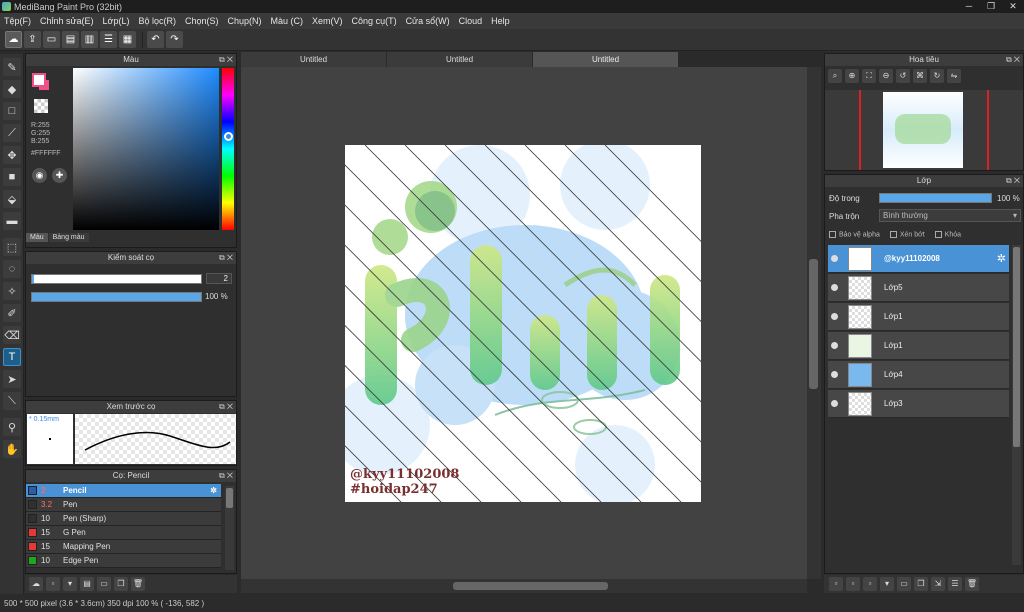 This screenshot has width=1024, height=612. I want to click on rotate-left-icon: ↺, so click(903, 76).